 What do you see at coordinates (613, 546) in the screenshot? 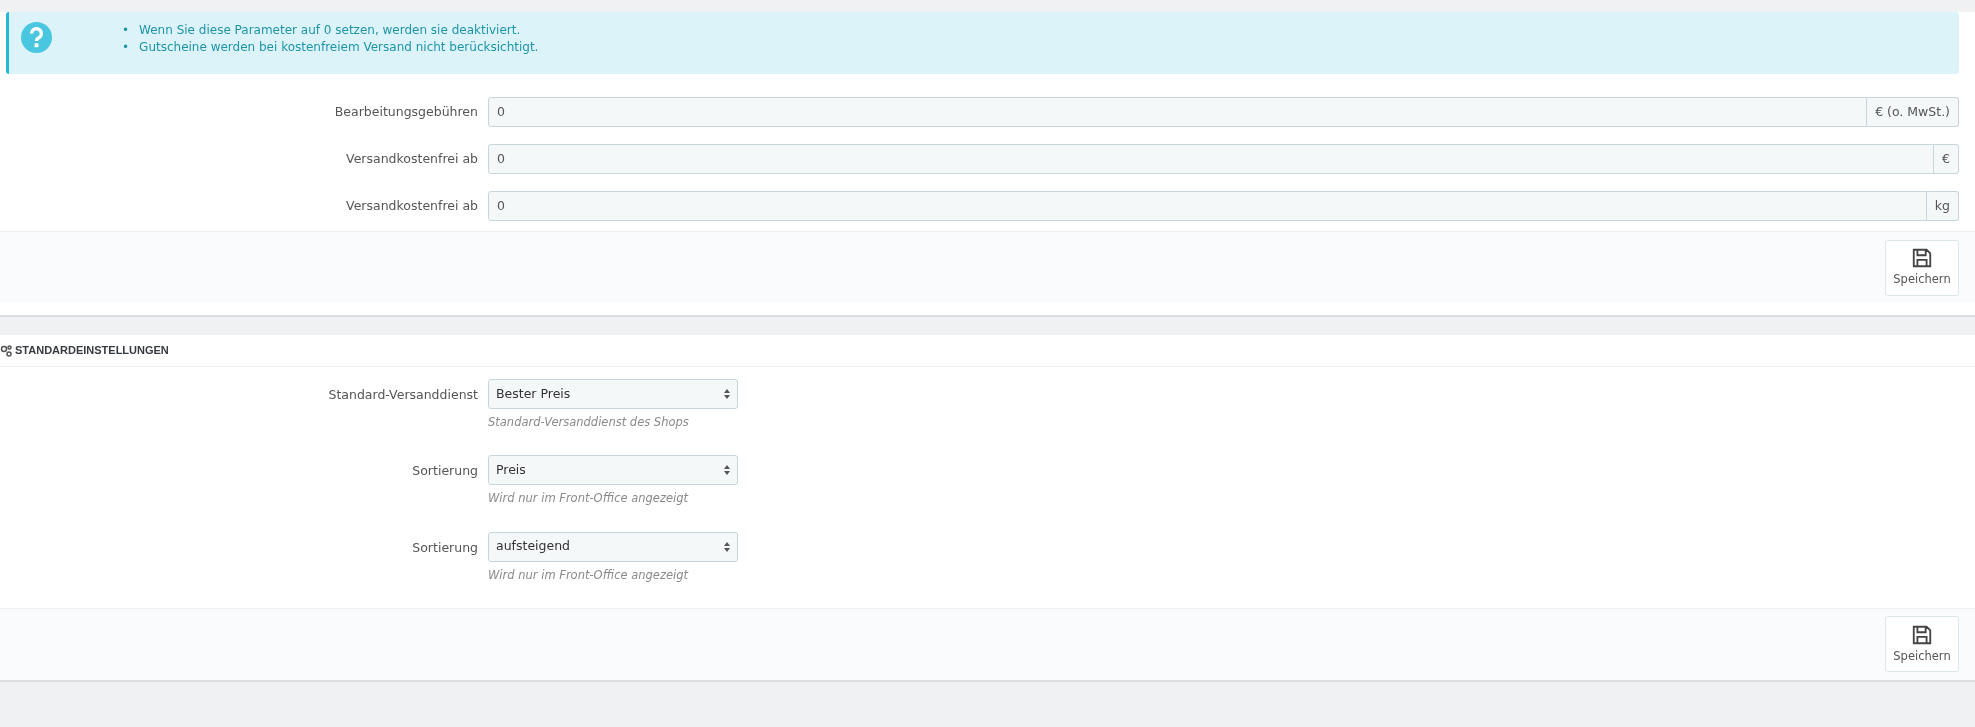
I see `select-field: aufsteigend` at bounding box center [613, 546].